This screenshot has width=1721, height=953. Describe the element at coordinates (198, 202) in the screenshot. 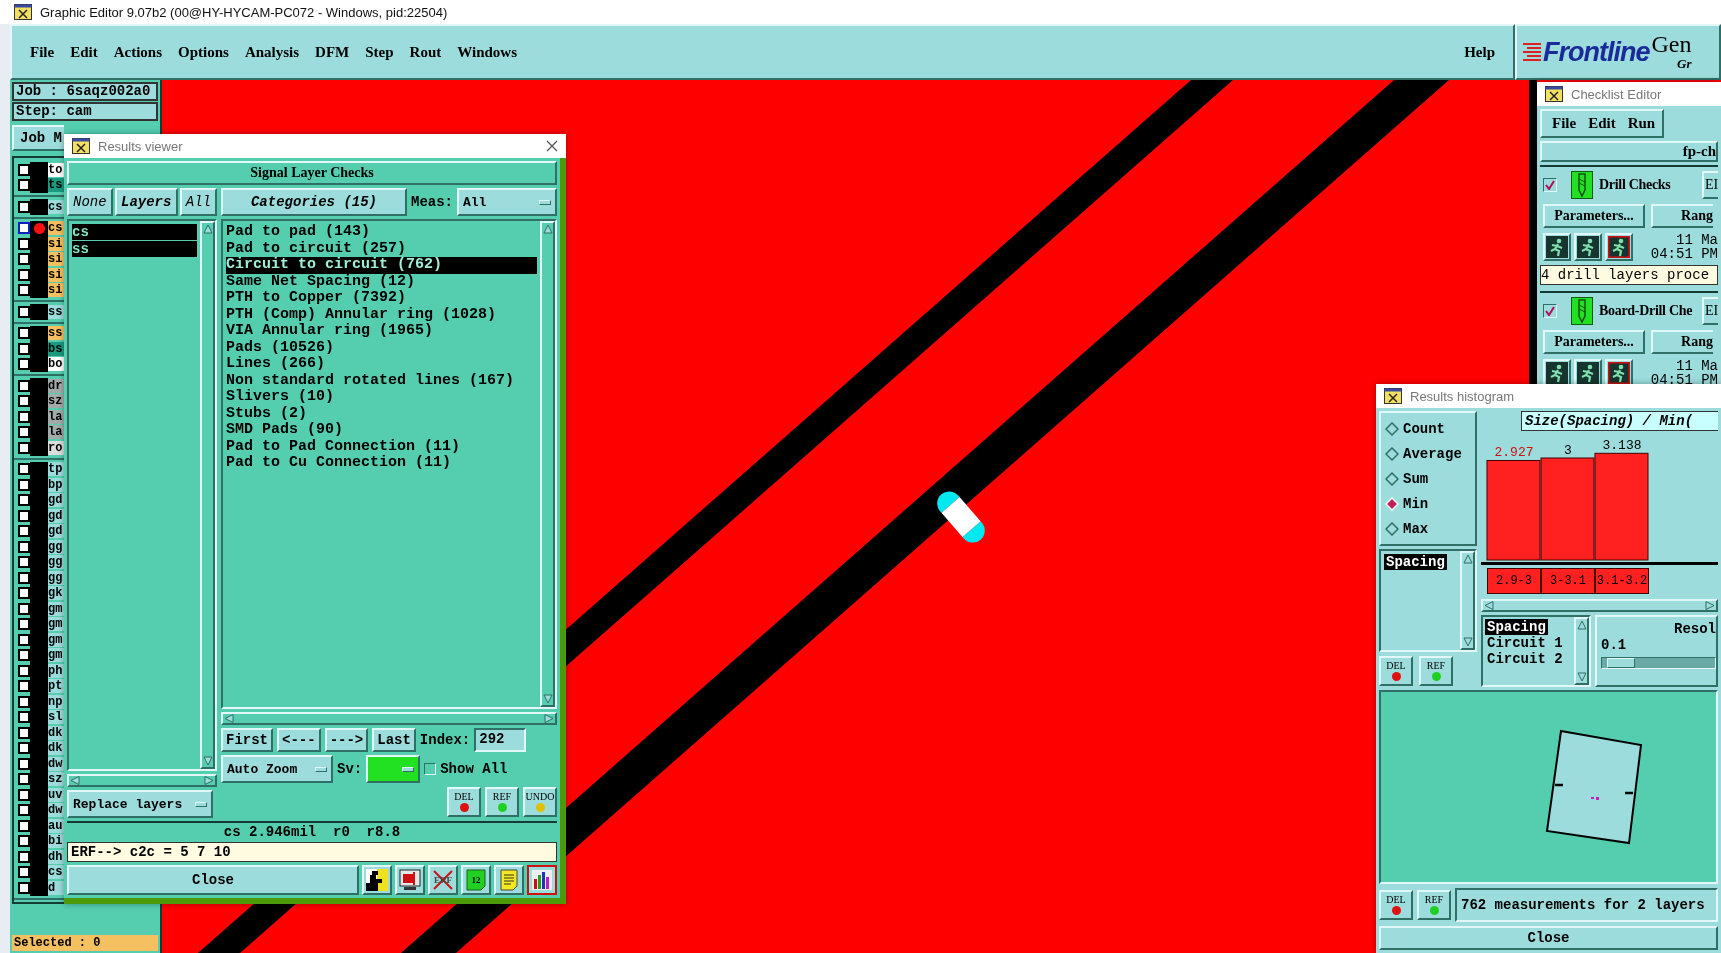

I see `layer-filter-button: All` at that location.